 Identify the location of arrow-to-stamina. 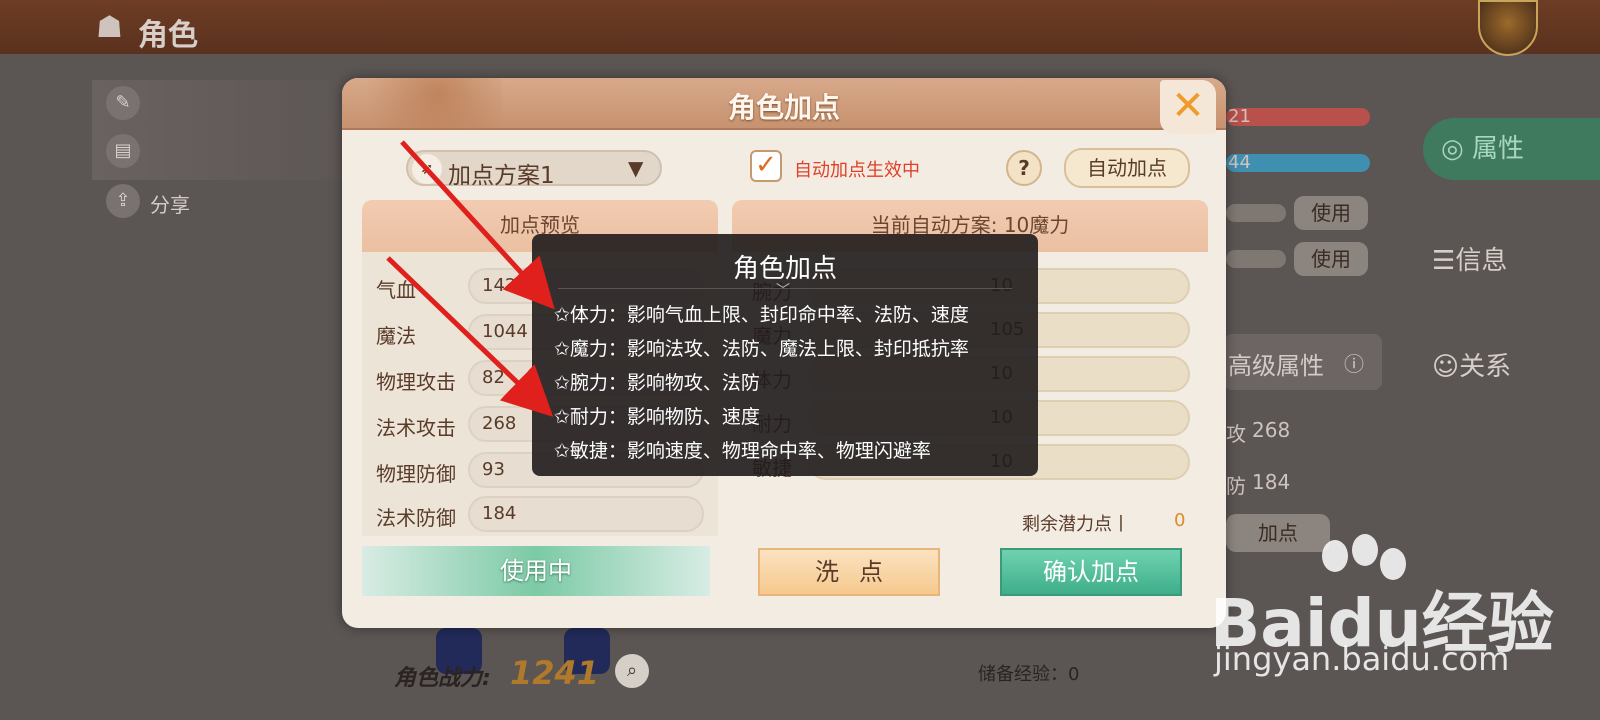
(477, 225).